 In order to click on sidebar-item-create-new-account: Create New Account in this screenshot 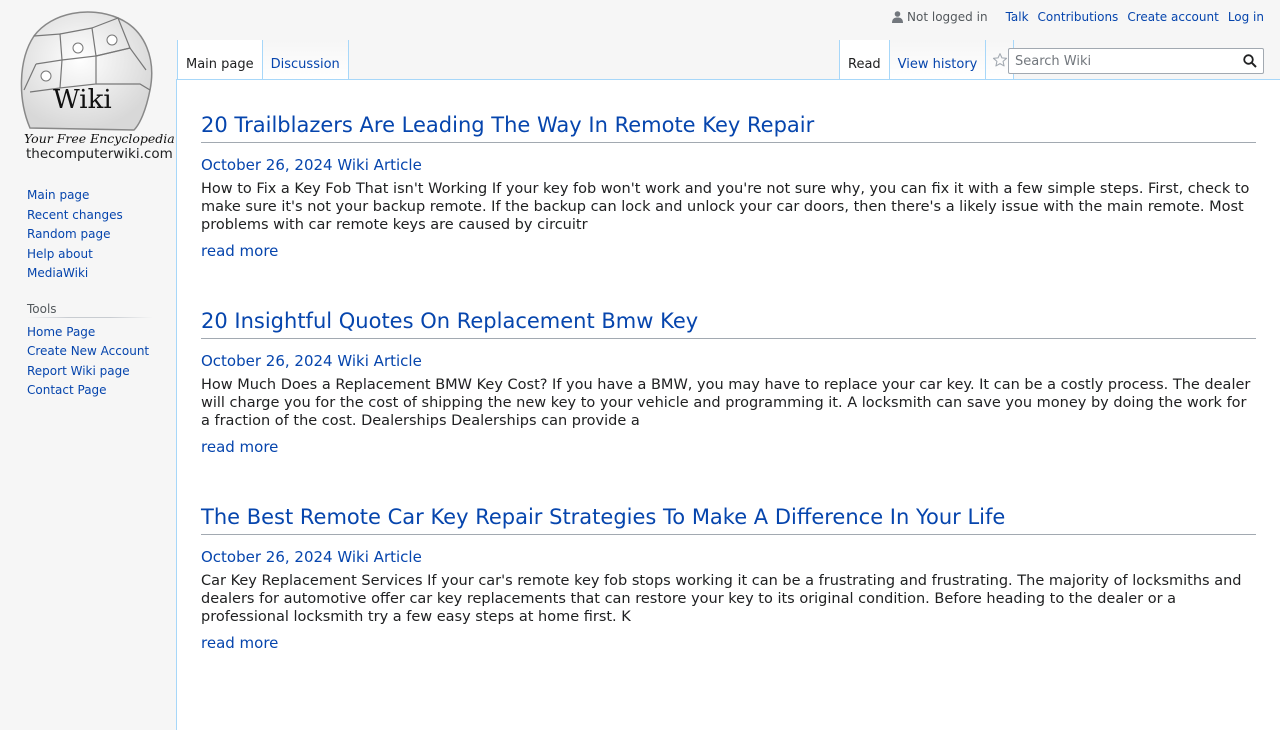, I will do `click(88, 351)`.